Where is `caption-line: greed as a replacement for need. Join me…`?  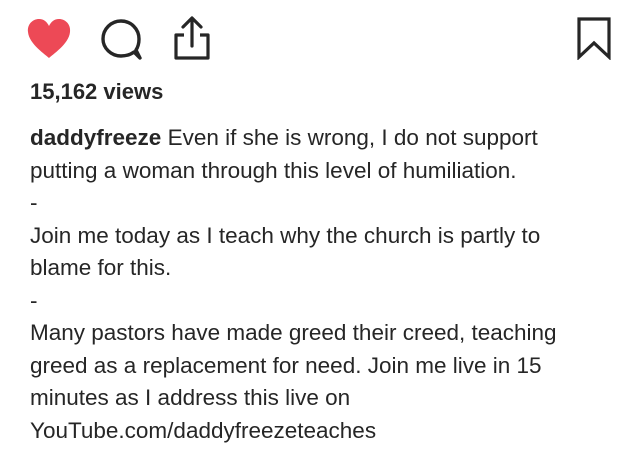 caption-line: greed as a replacement for need. Join me… is located at coordinates (286, 365).